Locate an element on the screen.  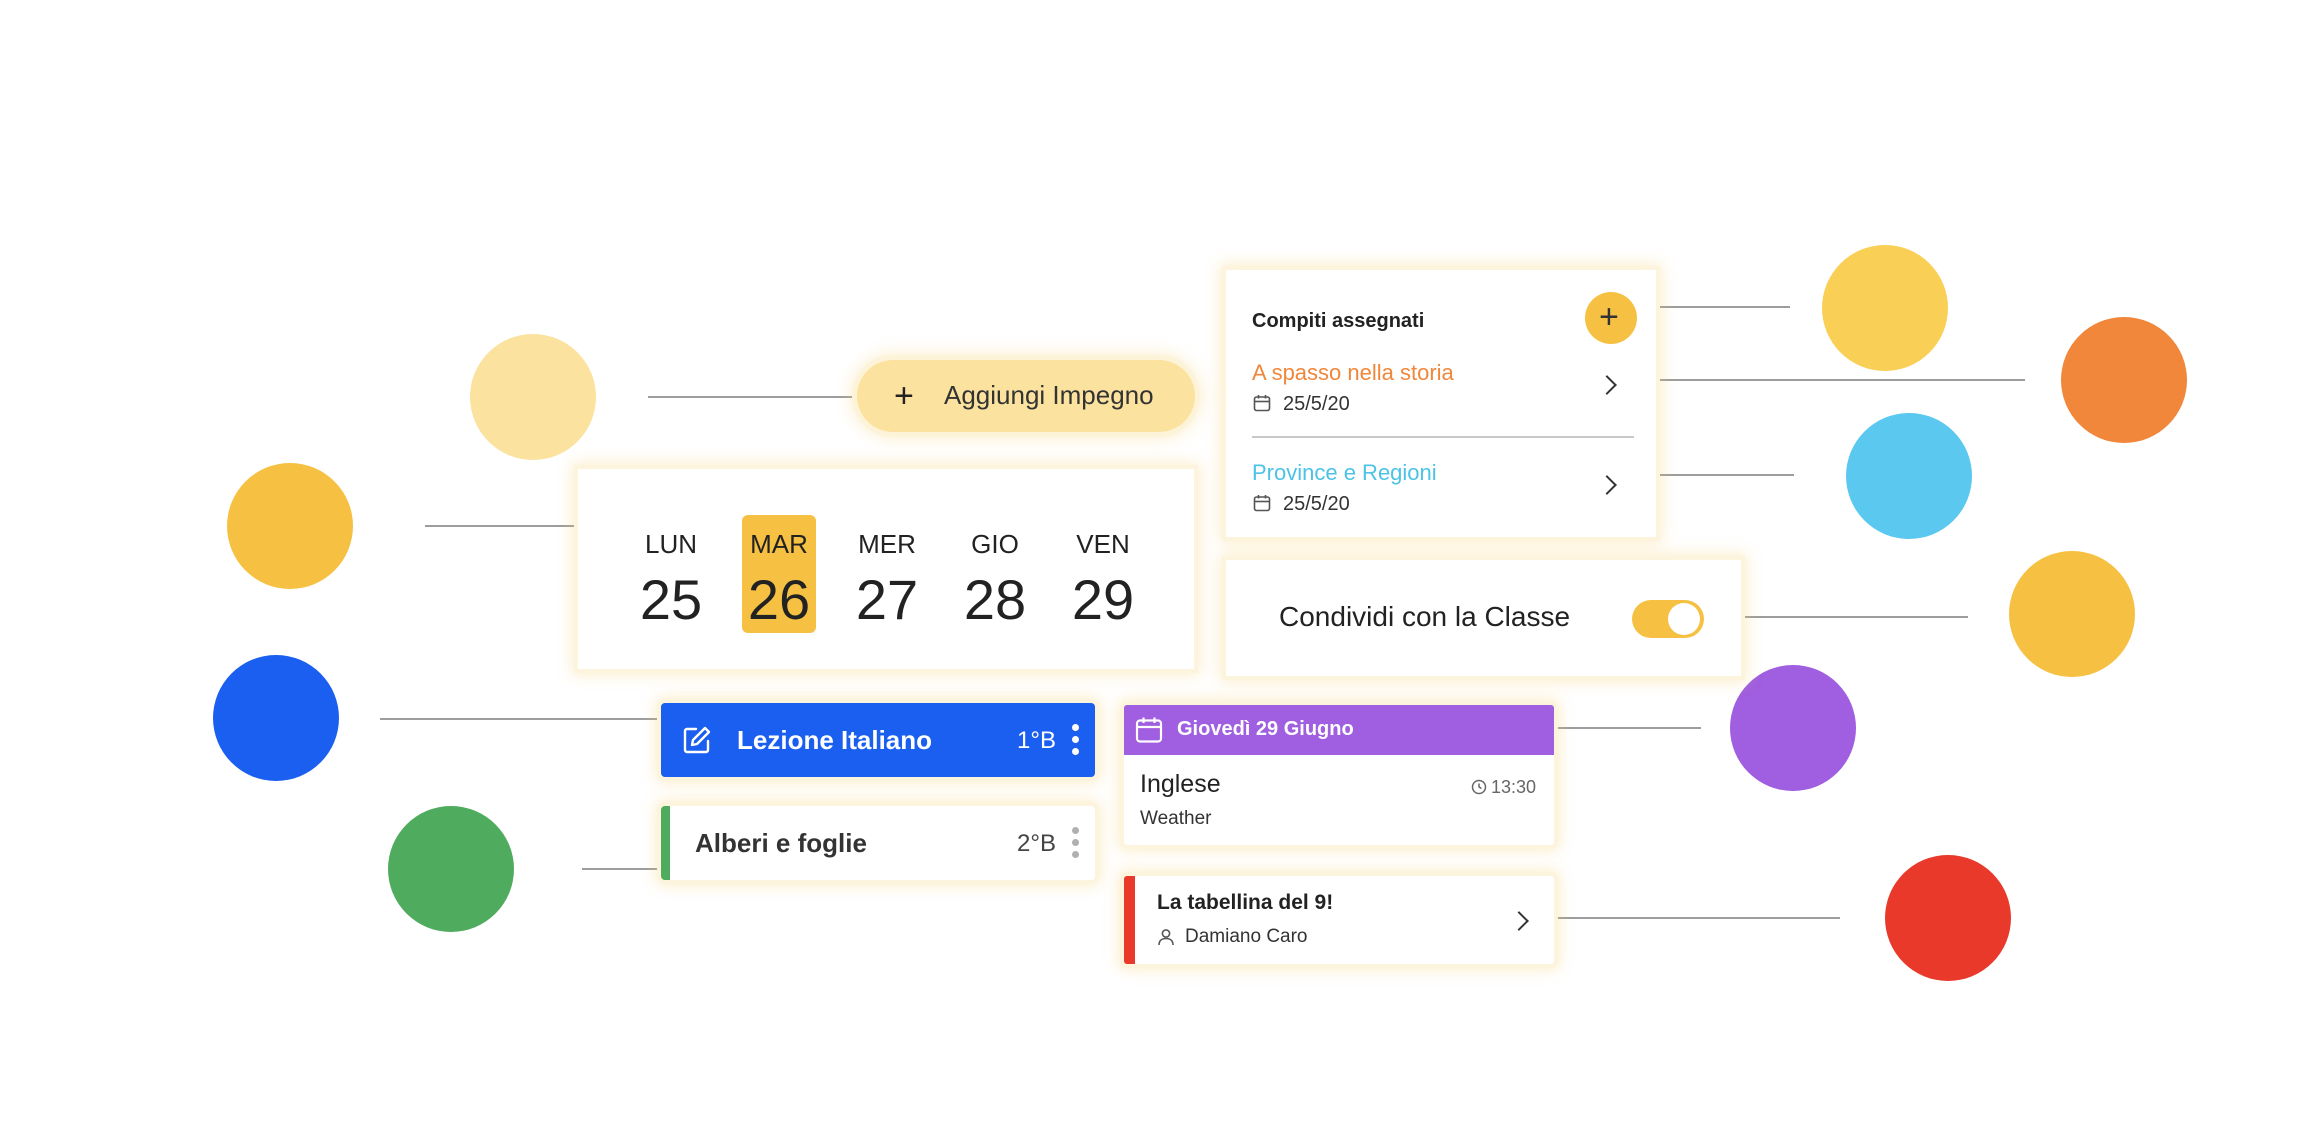
task-card: La tabellina del 9! Damiano Caro is located at coordinates (1339, 920).